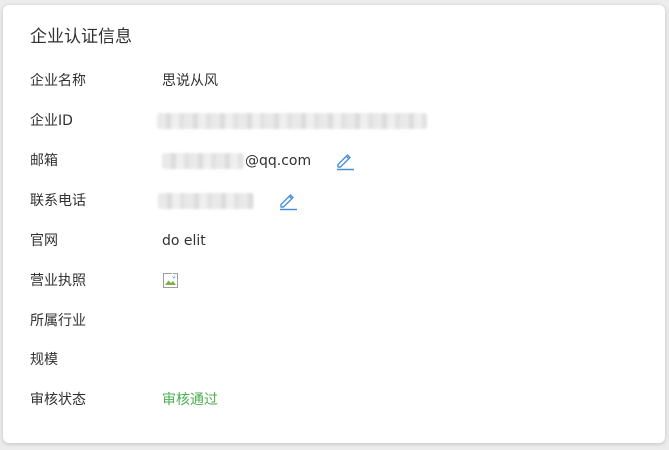 This screenshot has height=450, width=669. I want to click on field-email: 邮箱 @qq.com, so click(340, 161).